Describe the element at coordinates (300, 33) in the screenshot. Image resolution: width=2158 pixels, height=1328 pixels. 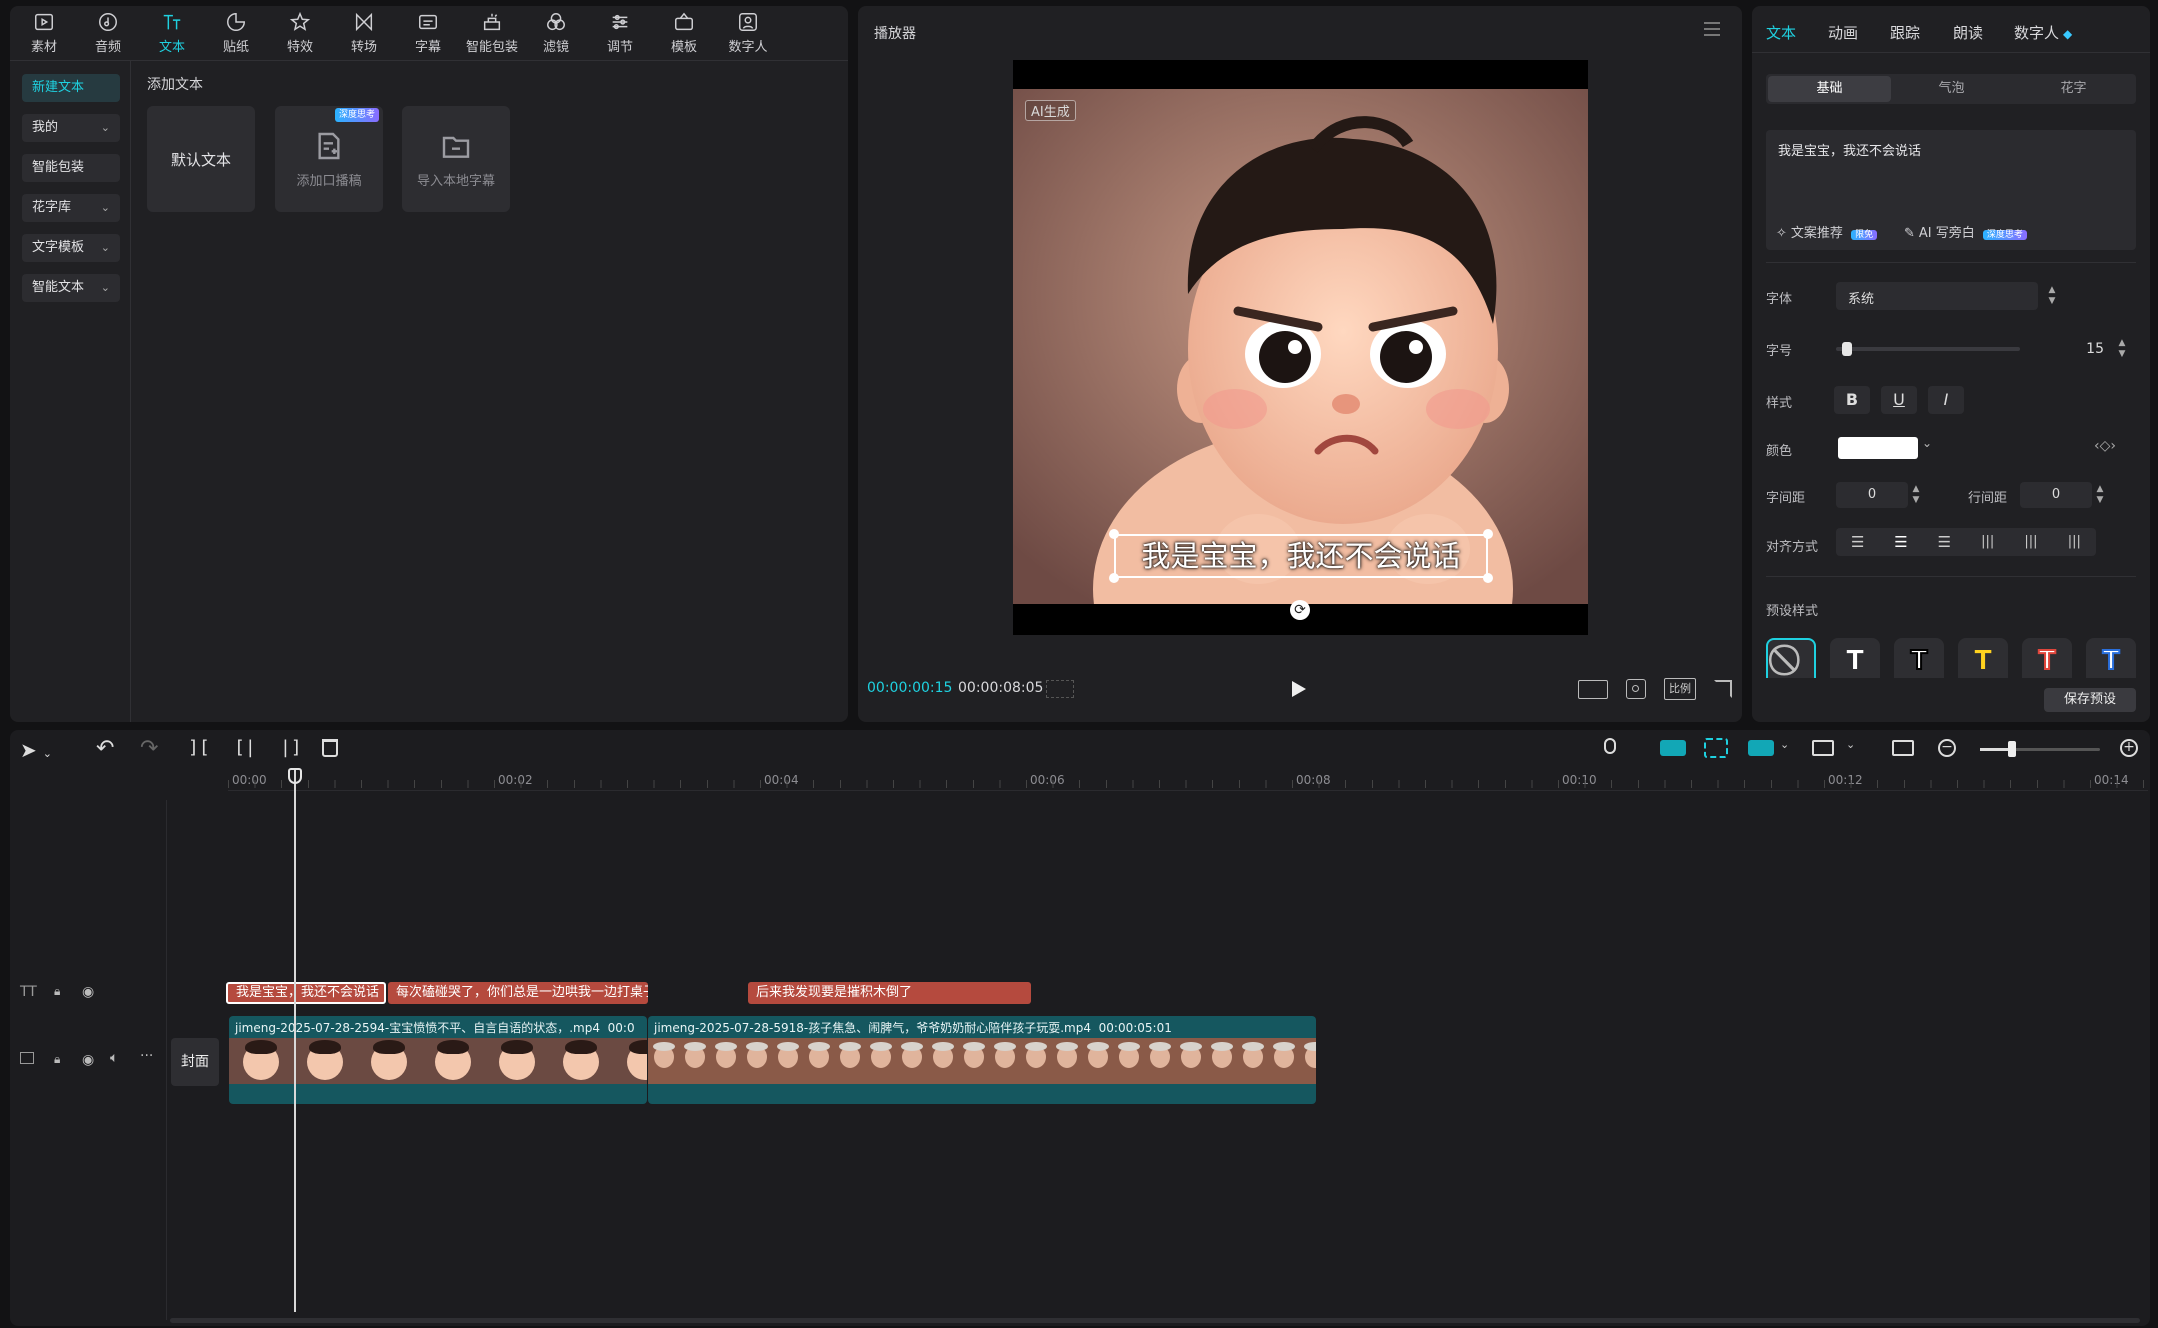
I see `tool-effects: 特效` at that location.